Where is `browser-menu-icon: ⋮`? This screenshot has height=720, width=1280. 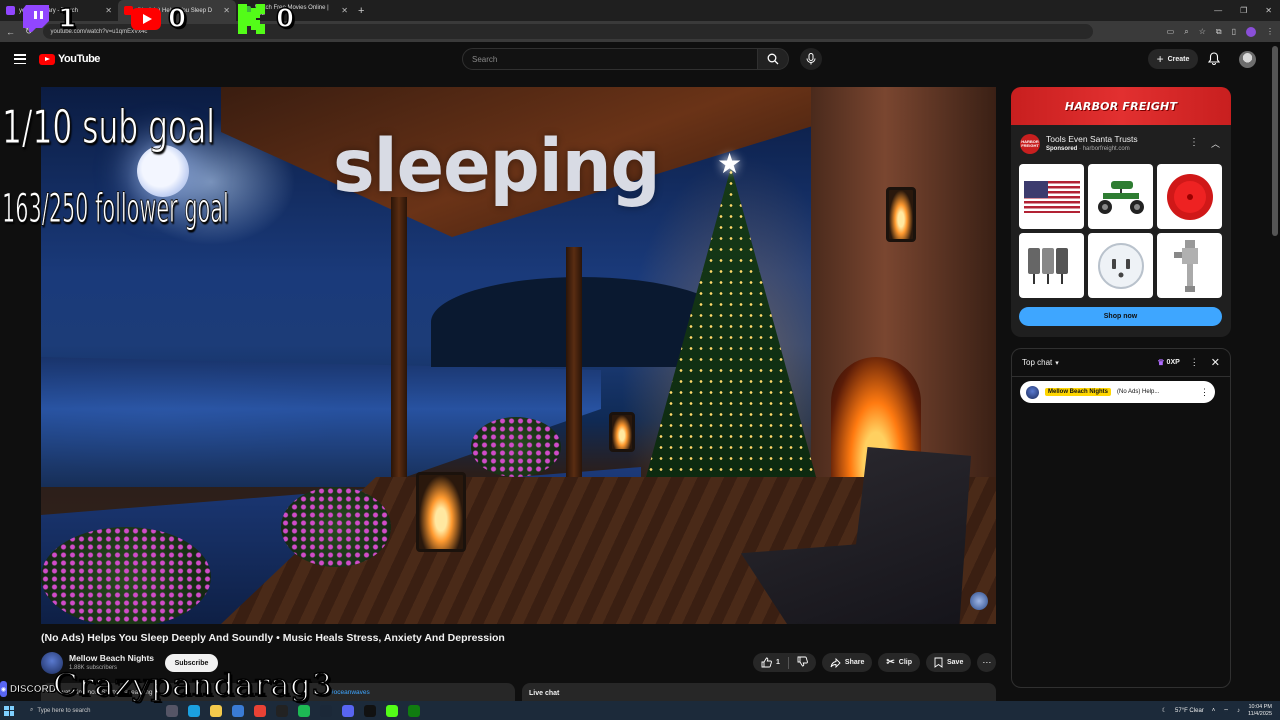
browser-menu-icon: ⋮ is located at coordinates (1270, 31).